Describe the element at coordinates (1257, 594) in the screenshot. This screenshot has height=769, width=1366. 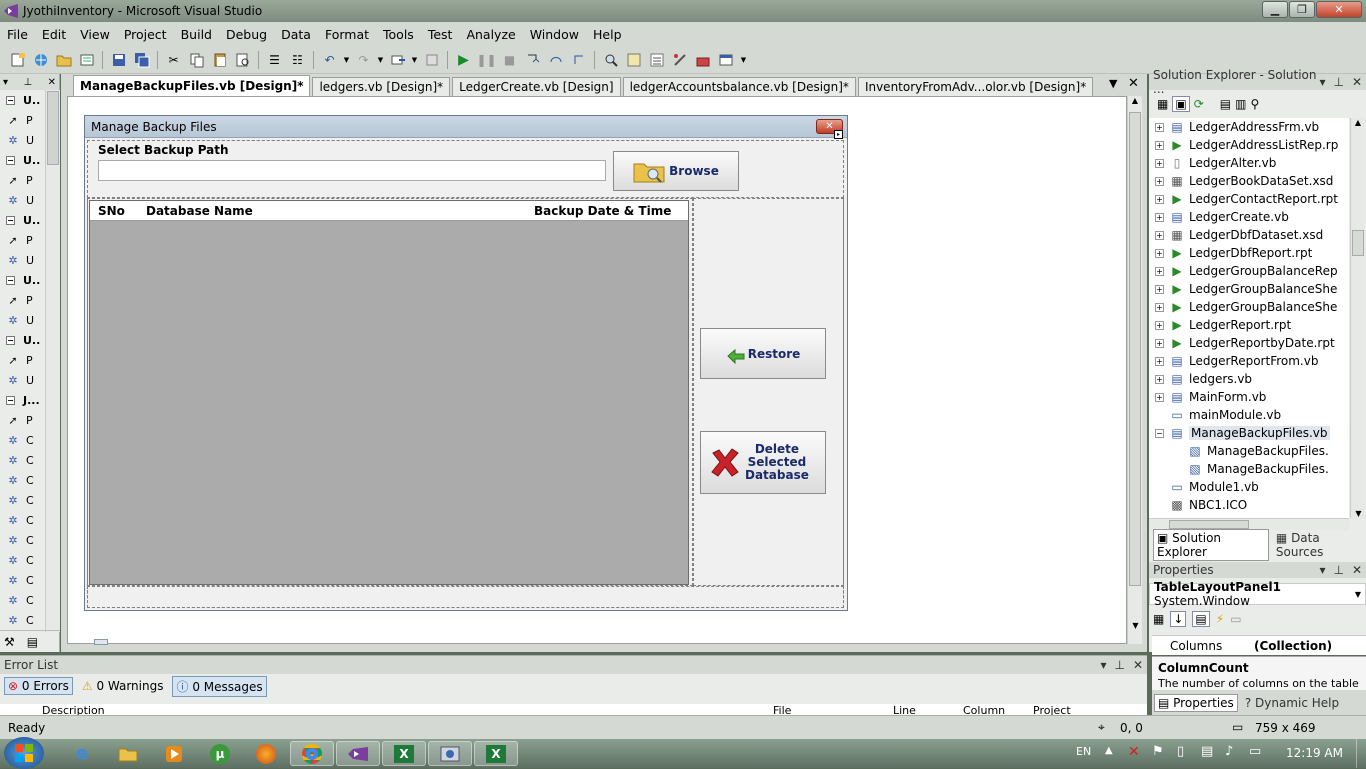
I see `properties-object-selector: TableLayoutPanel1 System.Window ▼` at that location.